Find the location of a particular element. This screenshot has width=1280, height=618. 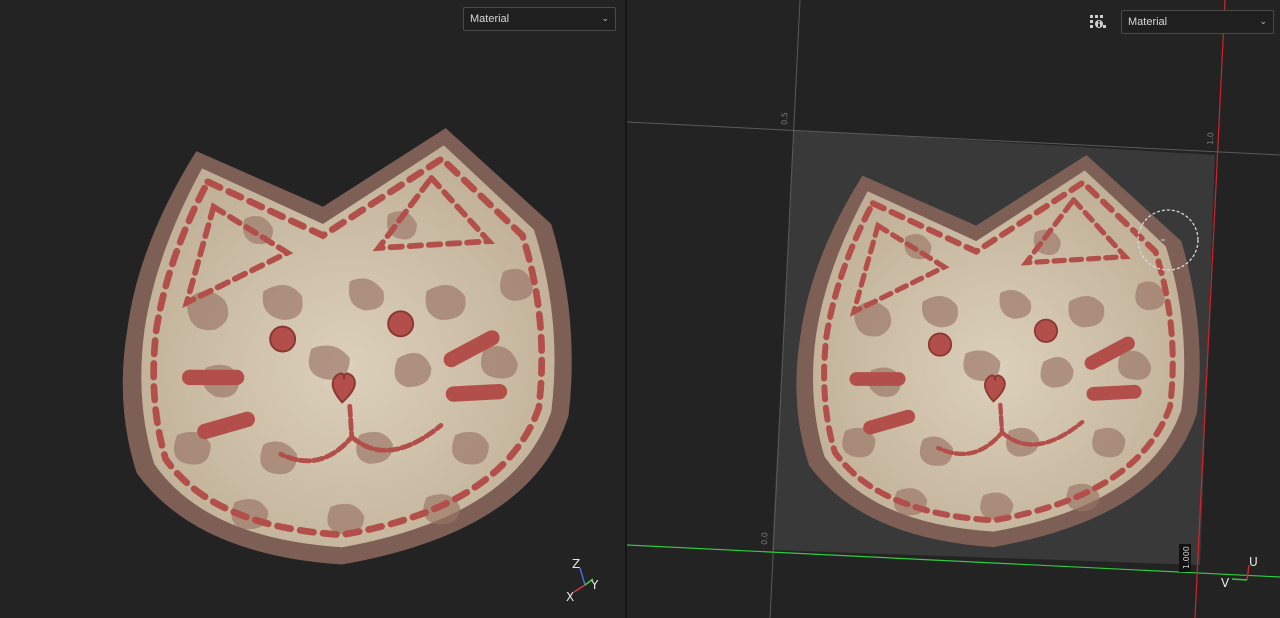

ruler-label-top-right: 1.0 is located at coordinates (1210, 138).